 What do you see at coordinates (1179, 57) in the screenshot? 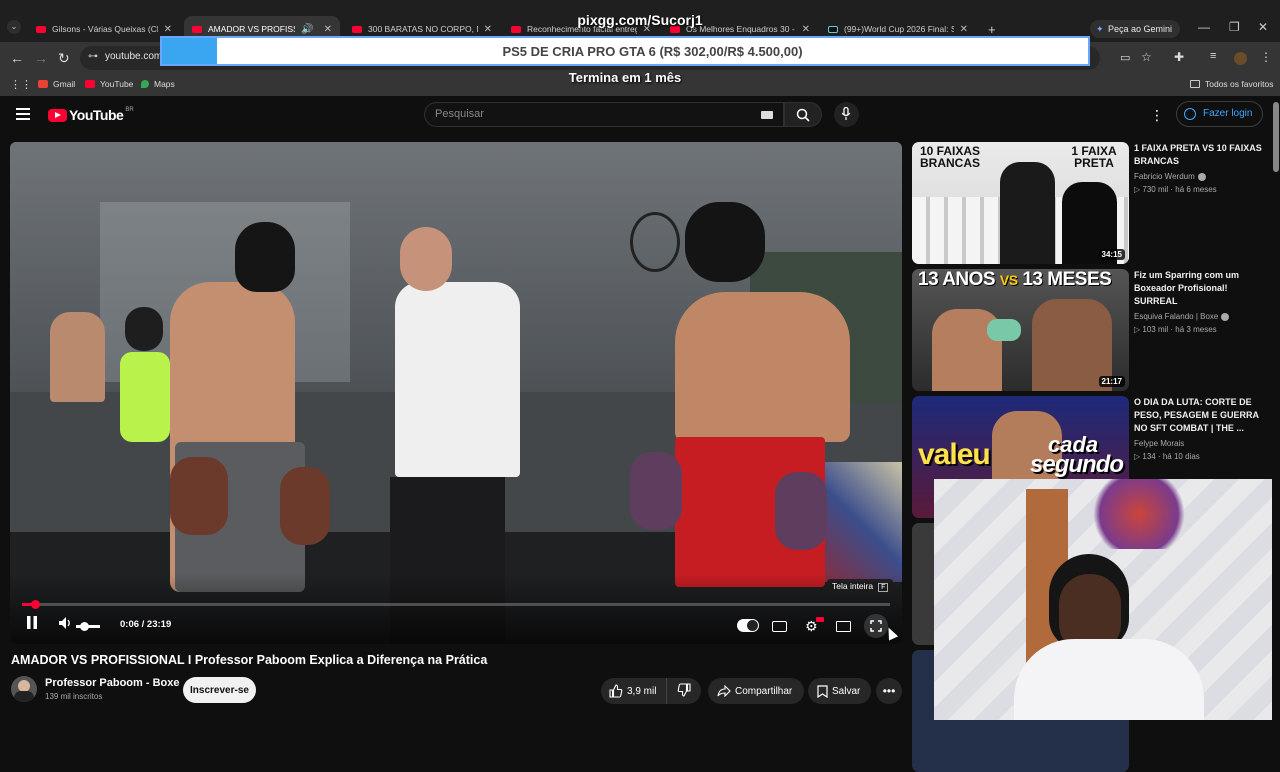
I see `extensions-icon: ✚` at bounding box center [1179, 57].